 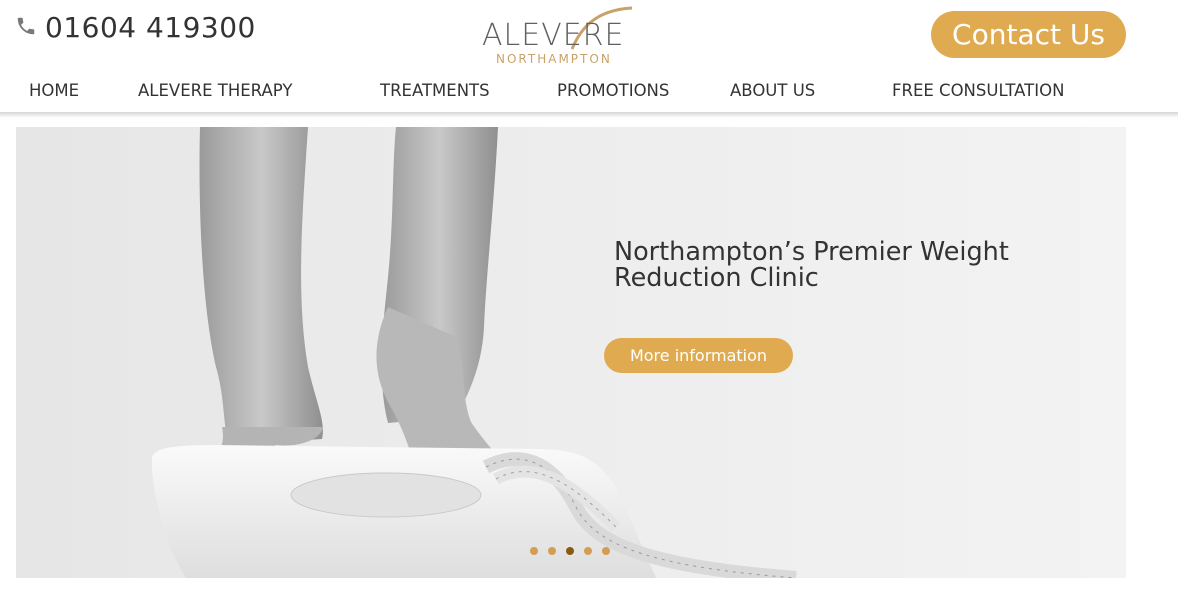 What do you see at coordinates (698, 355) in the screenshot?
I see `more-information-button: More information` at bounding box center [698, 355].